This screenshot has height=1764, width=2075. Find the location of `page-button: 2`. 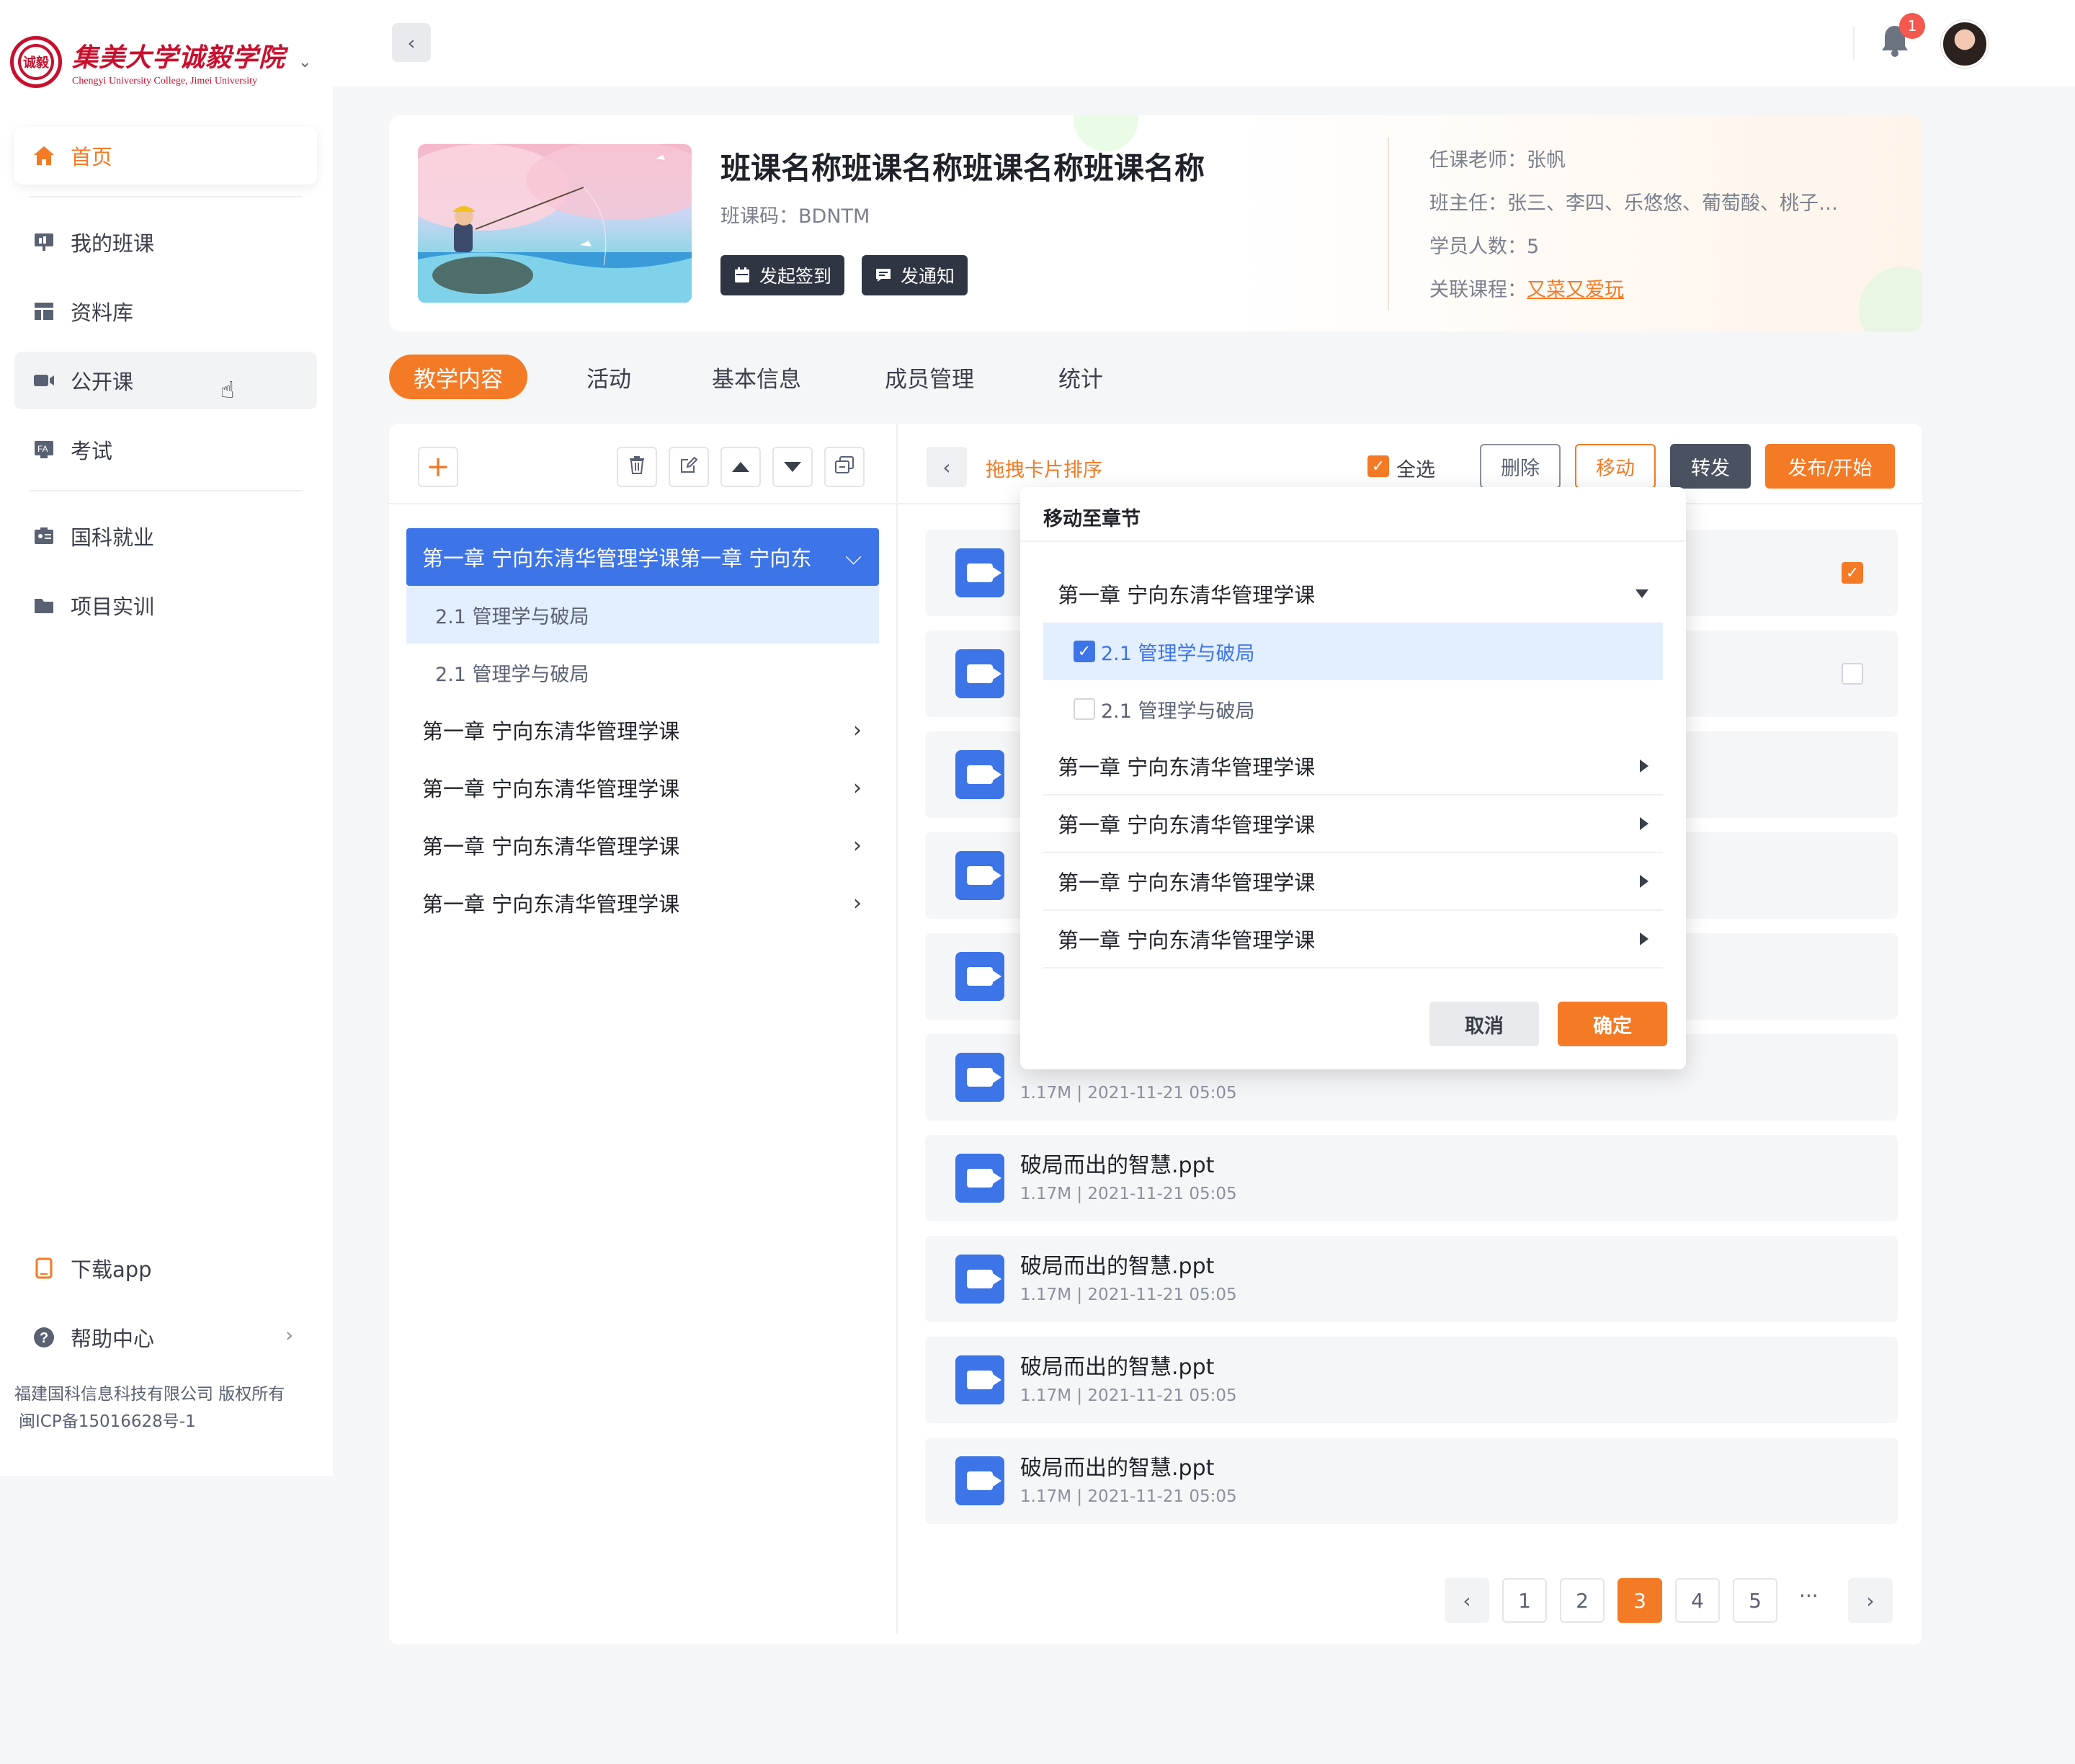

page-button: 2 is located at coordinates (1583, 1601).